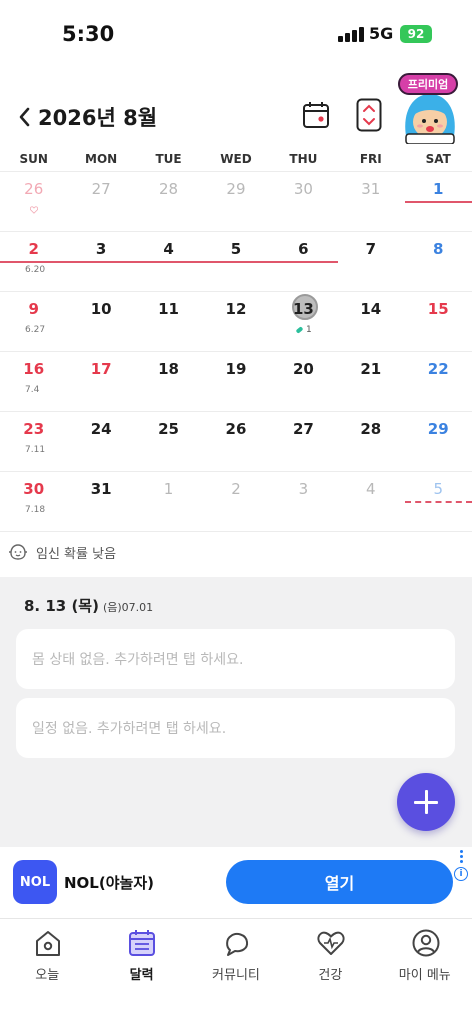 The image size is (472, 1024). I want to click on day-cell: 21, so click(370, 382).